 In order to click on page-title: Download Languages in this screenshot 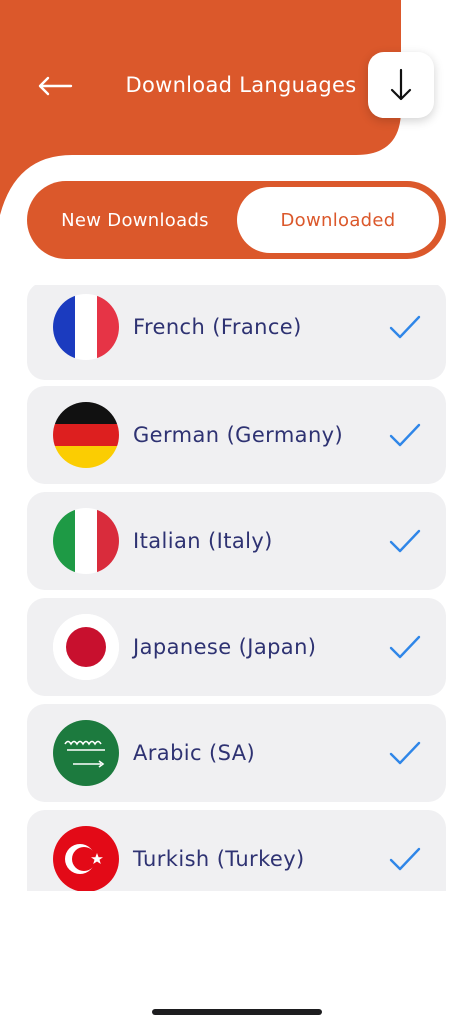, I will do `click(241, 85)`.